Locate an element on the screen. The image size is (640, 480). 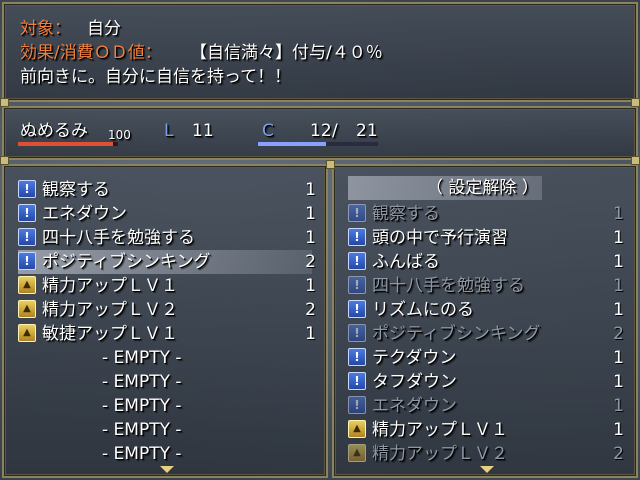
equipped-skill-row: ▲ 精力アップＬＶ２ 2 is located at coordinates (167, 310).